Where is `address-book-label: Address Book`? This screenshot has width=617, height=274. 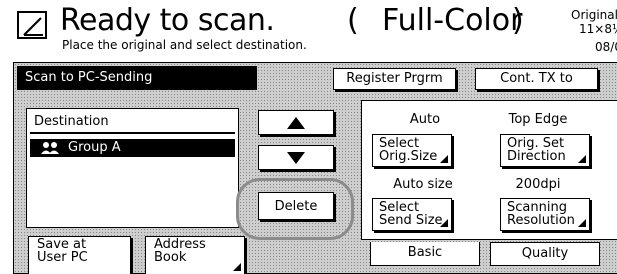 address-book-label: Address Book is located at coordinates (180, 251).